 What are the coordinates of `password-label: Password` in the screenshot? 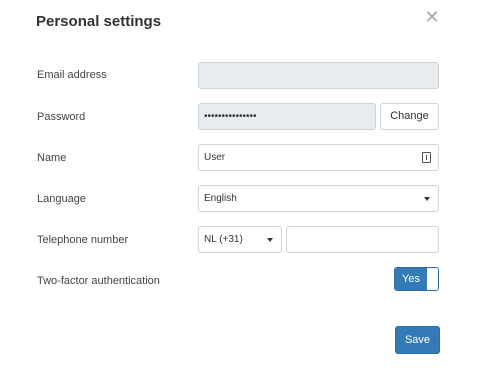 It's located at (61, 117).